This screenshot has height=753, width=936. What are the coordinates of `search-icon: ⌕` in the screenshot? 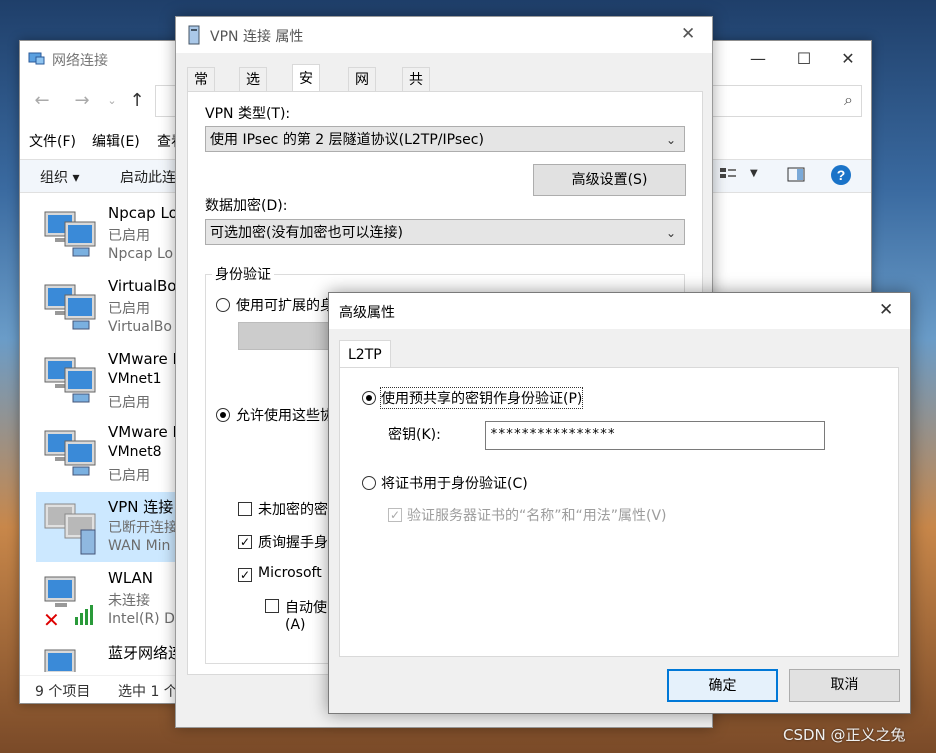 It's located at (848, 99).